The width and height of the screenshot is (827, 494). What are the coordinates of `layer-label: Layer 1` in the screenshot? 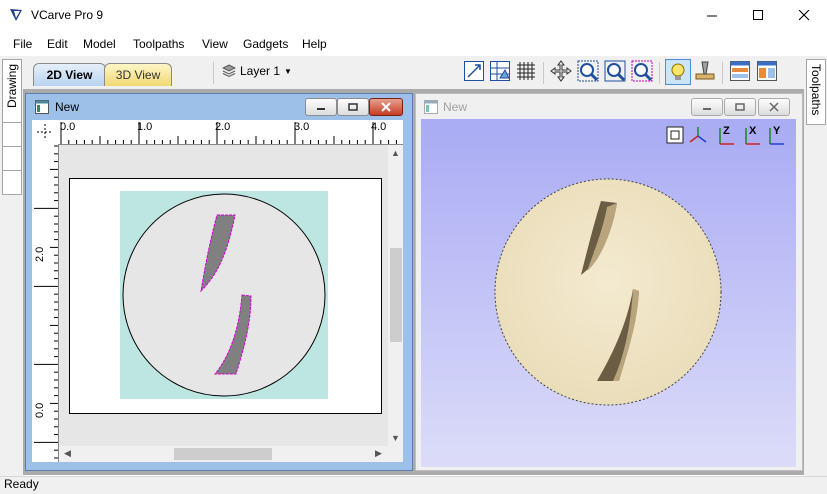 It's located at (260, 71).